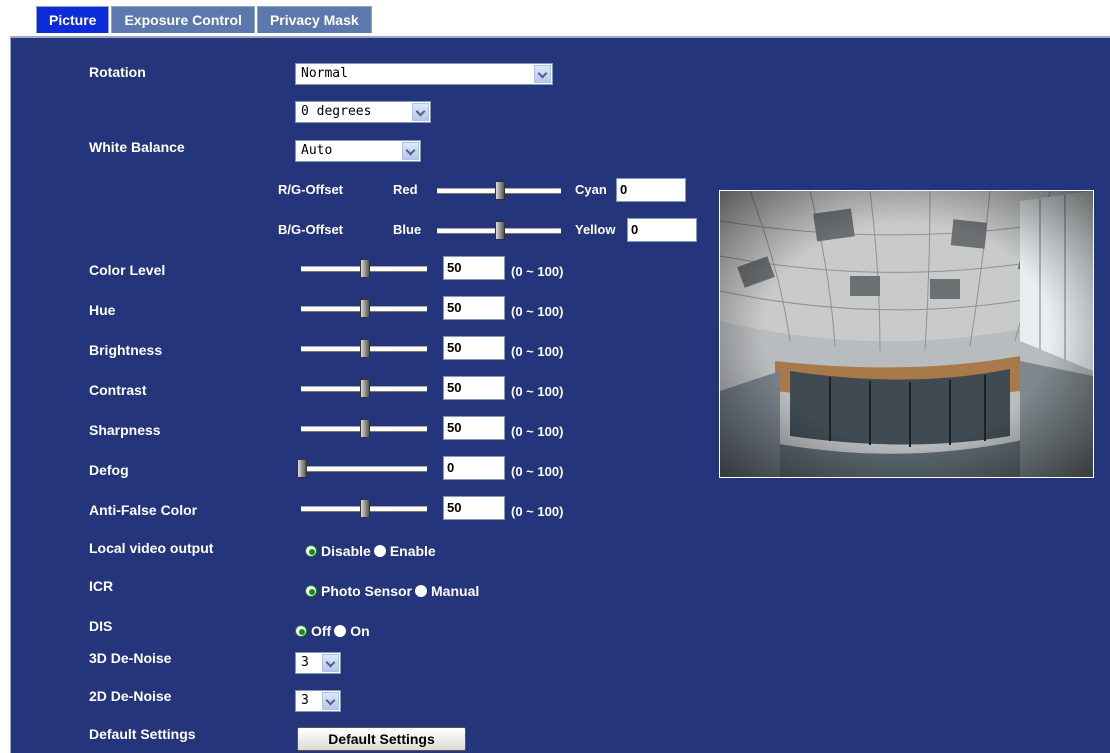 This screenshot has width=1110, height=753. I want to click on anti-false-color-input: 50, so click(474, 508).